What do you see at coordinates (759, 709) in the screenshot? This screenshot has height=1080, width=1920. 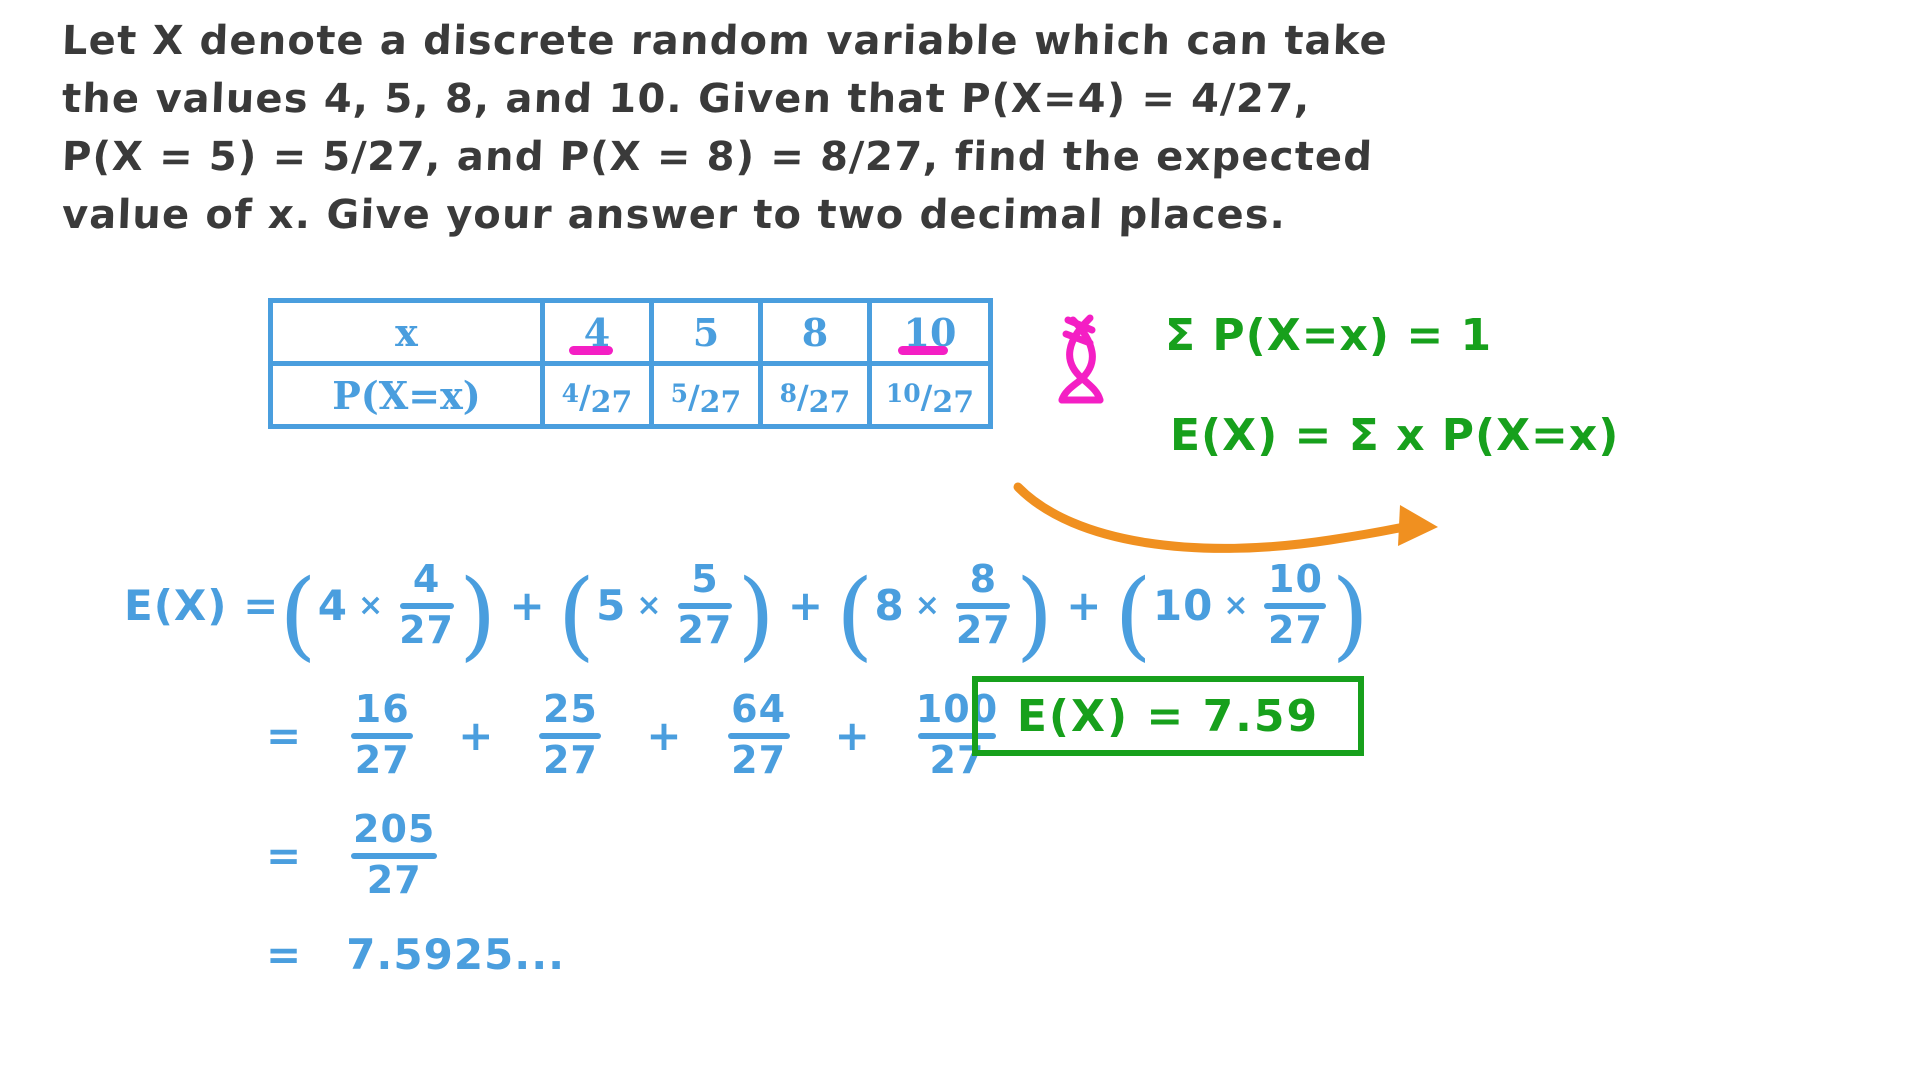 I see `sum-term-3-numerator: 64` at bounding box center [759, 709].